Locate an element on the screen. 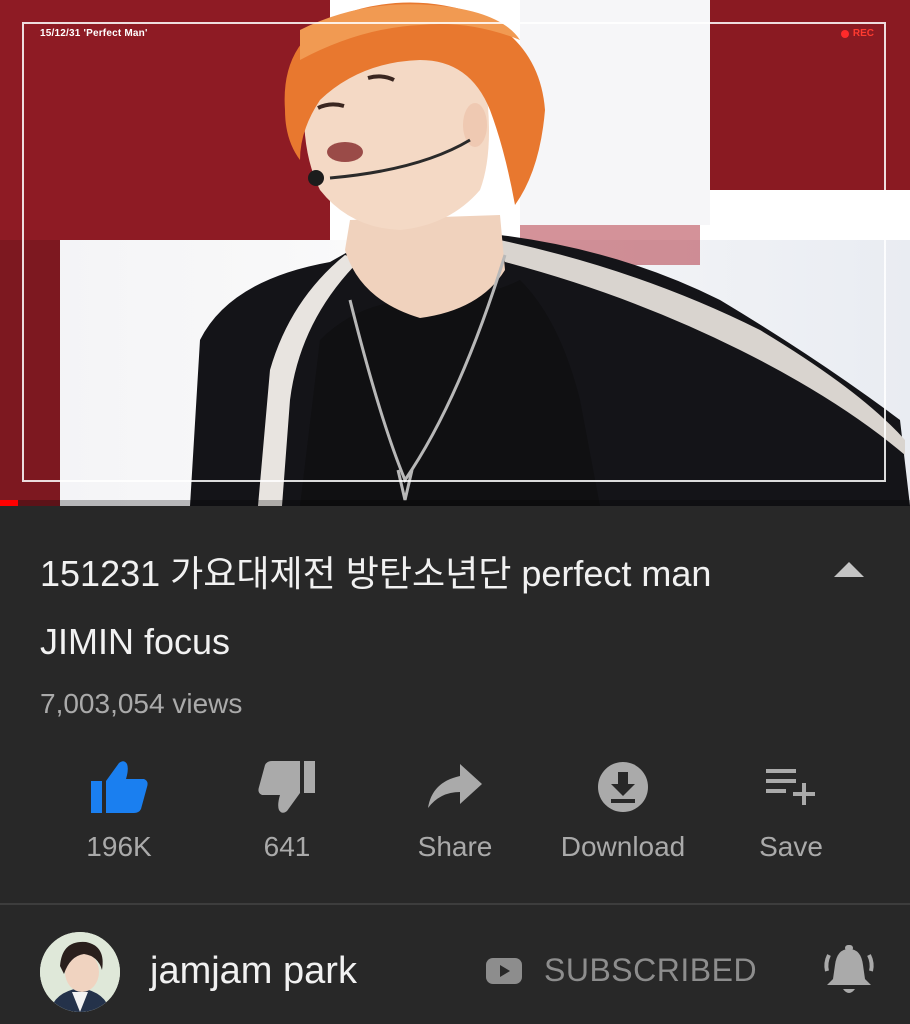 This screenshot has height=1024, width=910. rec-label: REC is located at coordinates (863, 33).